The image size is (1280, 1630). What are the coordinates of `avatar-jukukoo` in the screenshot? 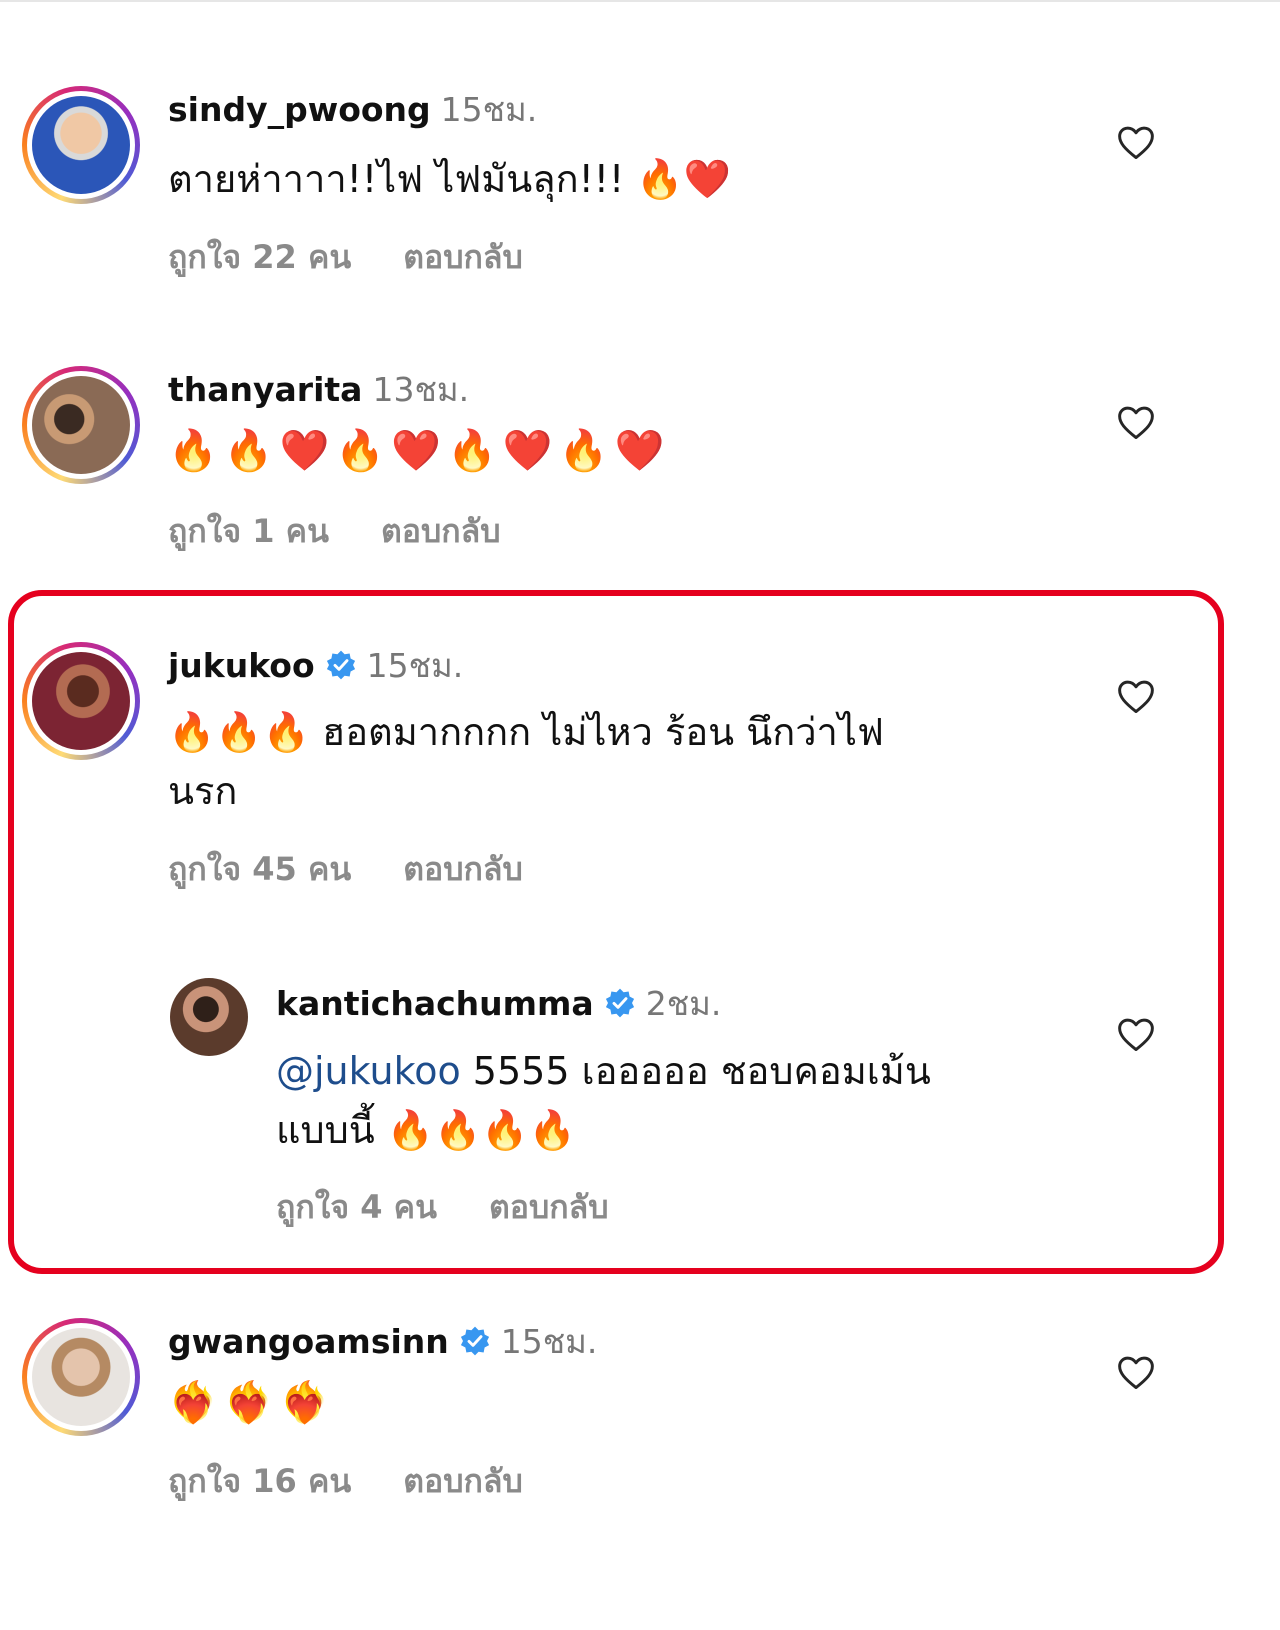 It's located at (81, 701).